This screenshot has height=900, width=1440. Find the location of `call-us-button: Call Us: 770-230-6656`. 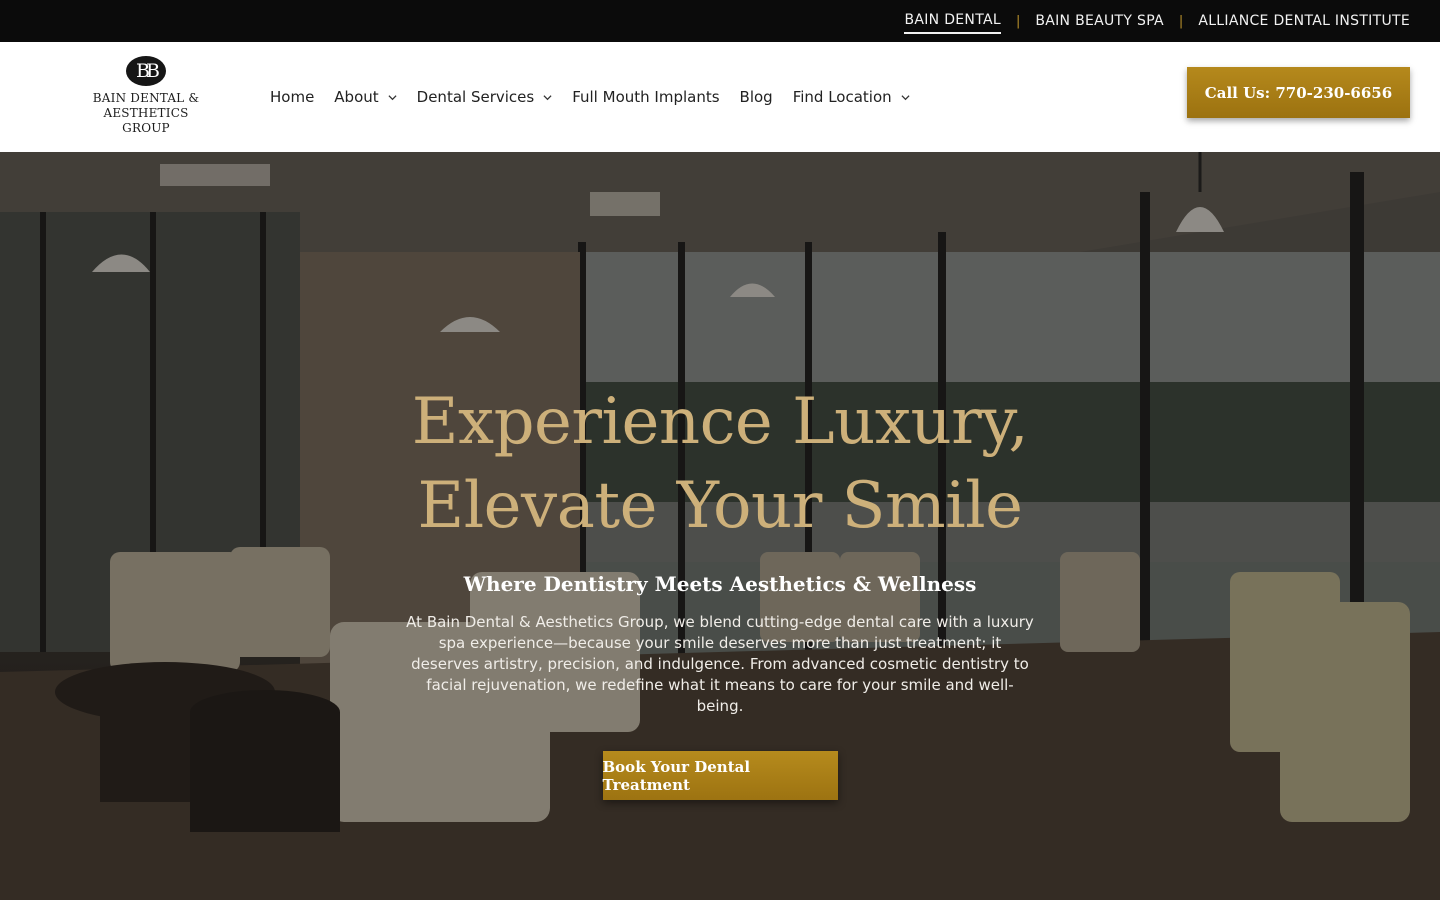

call-us-button: Call Us: 770-230-6656 is located at coordinates (1298, 92).